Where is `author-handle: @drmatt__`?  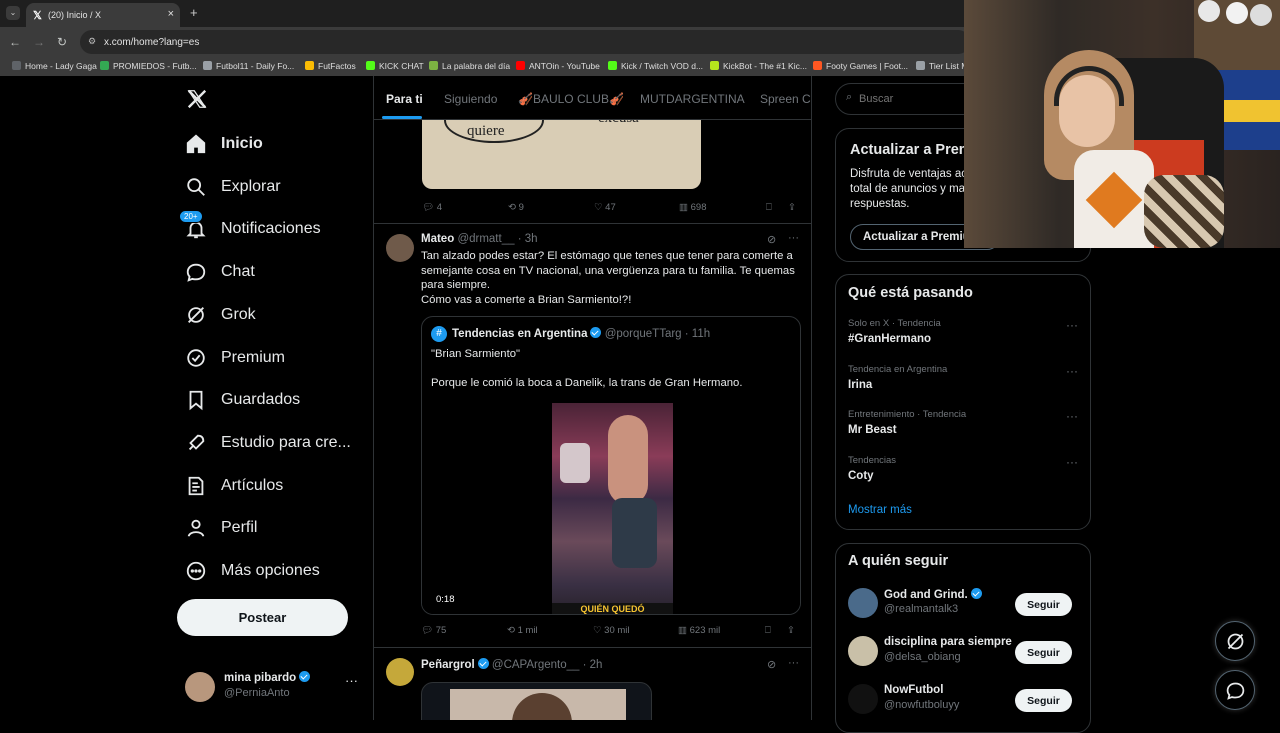
author-handle: @drmatt__ is located at coordinates (485, 239).